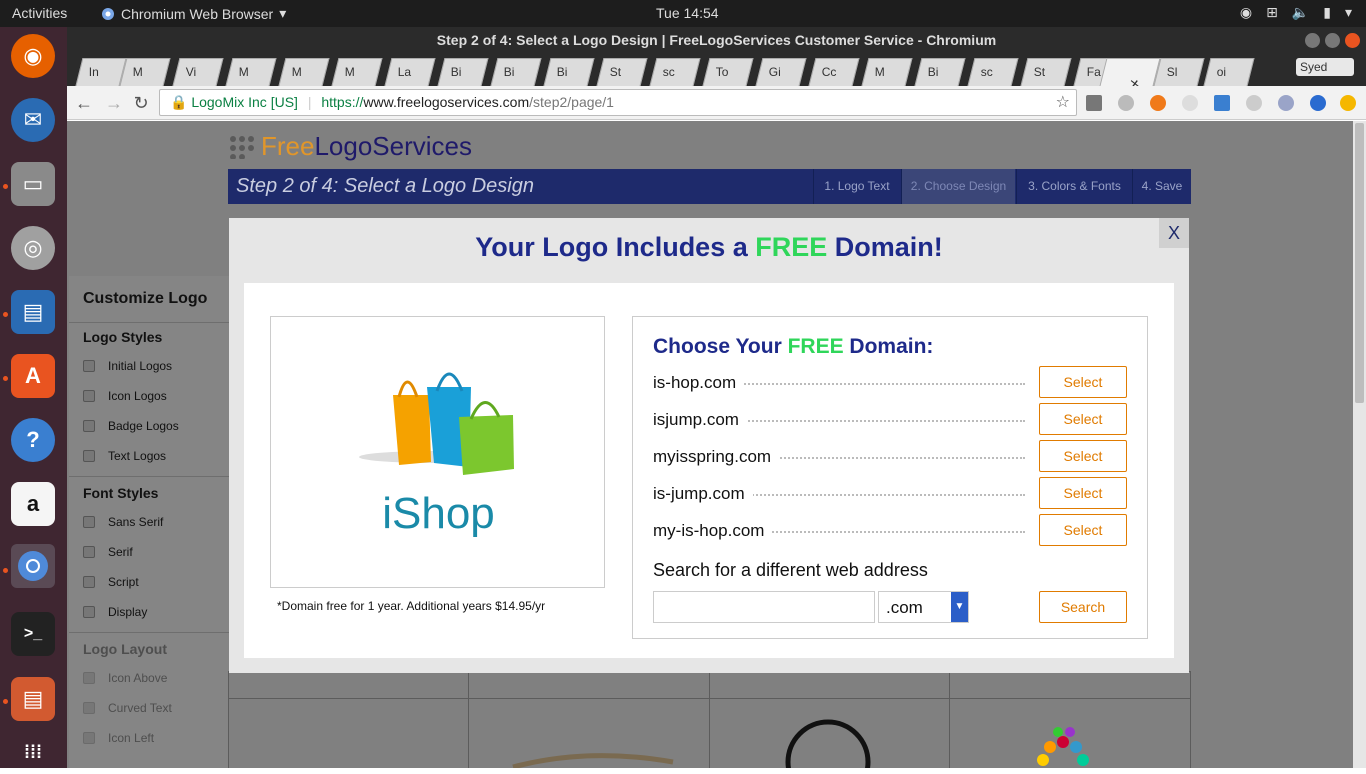 The width and height of the screenshot is (1366, 774). What do you see at coordinates (149, 396) in the screenshot?
I see `filter-option: Icon Logos` at bounding box center [149, 396].